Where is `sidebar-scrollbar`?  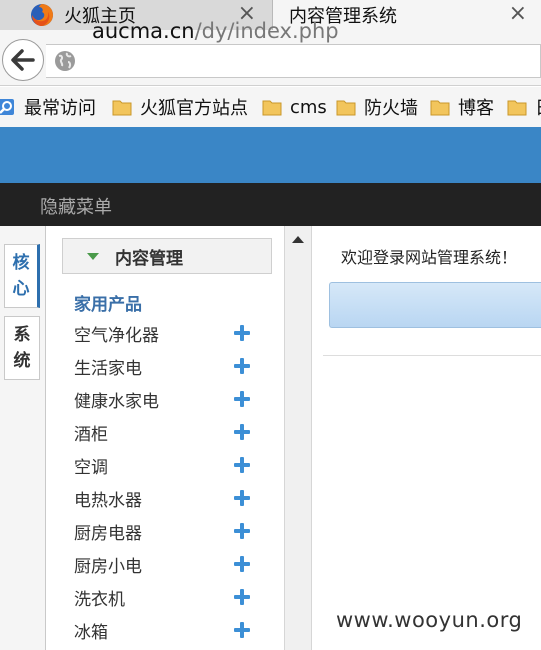 sidebar-scrollbar is located at coordinates (298, 438).